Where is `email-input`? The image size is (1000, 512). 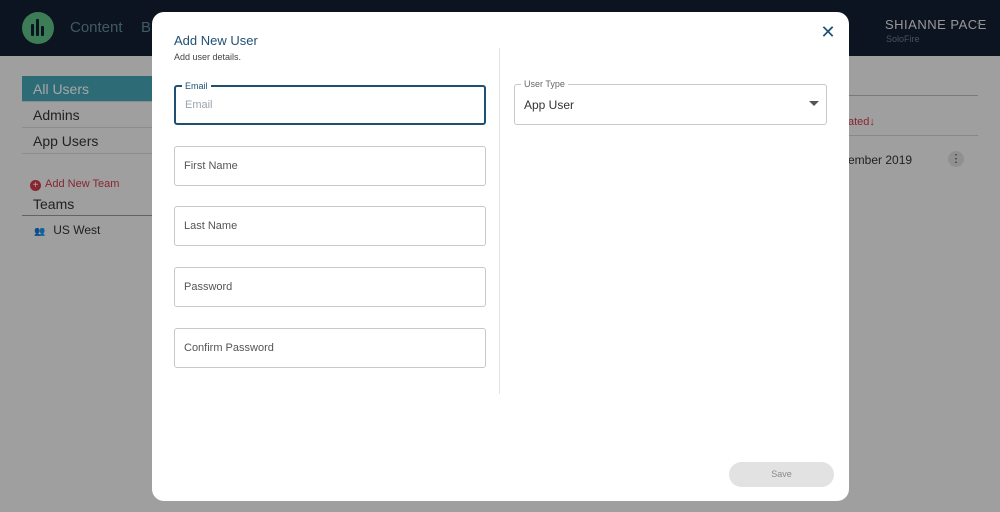
email-input is located at coordinates (330, 105).